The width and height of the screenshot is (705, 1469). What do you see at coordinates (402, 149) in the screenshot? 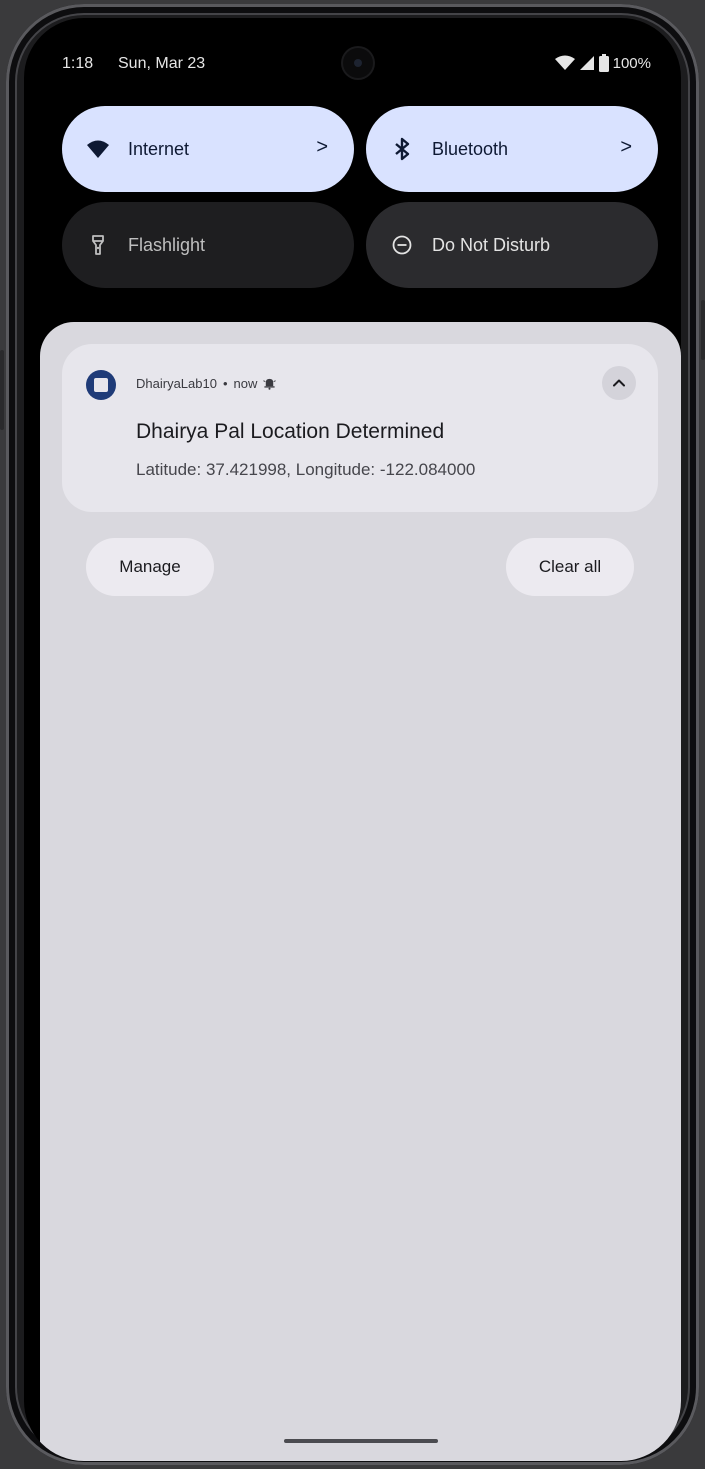
I see `bluetooth-icon` at bounding box center [402, 149].